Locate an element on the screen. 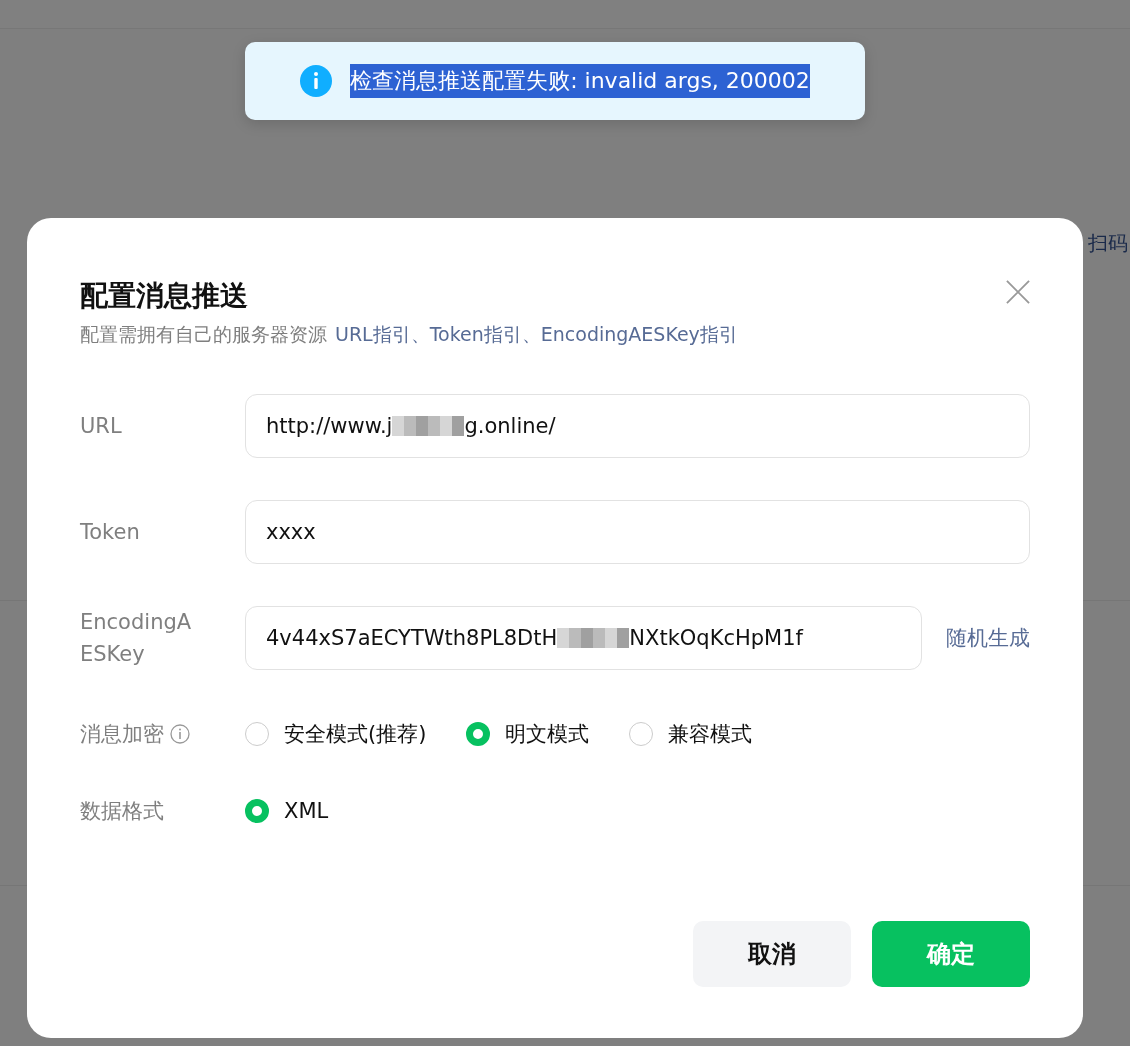 This screenshot has height=1046, width=1130. input-field: 4v44xS7aECYTWth8PL8DtH NXtkOqKcHpM1f is located at coordinates (583, 638).